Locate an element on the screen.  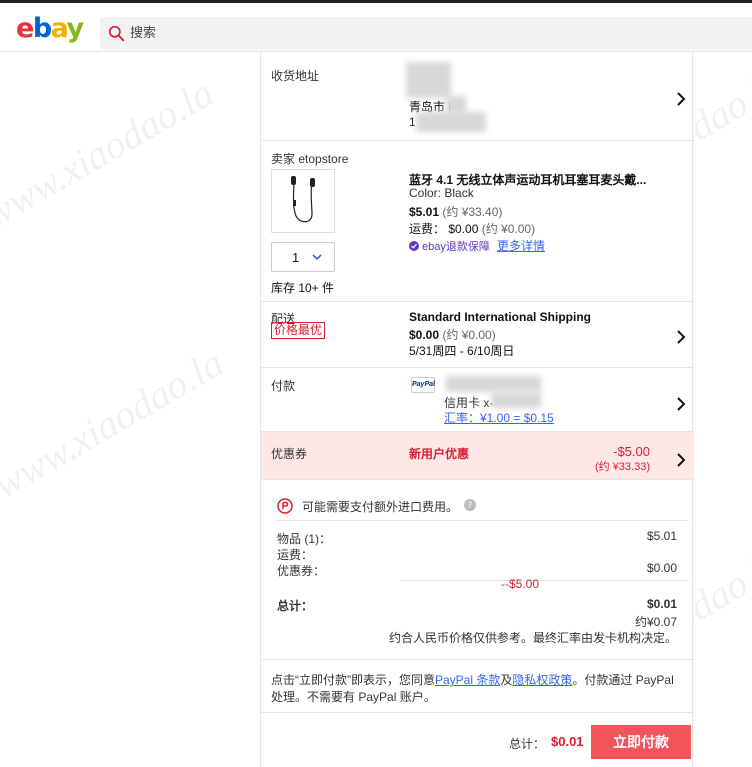
search-bar is located at coordinates (426, 33).